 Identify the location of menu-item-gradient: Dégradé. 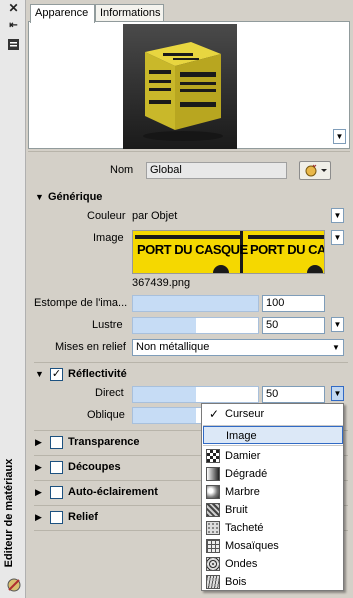
(273, 474).